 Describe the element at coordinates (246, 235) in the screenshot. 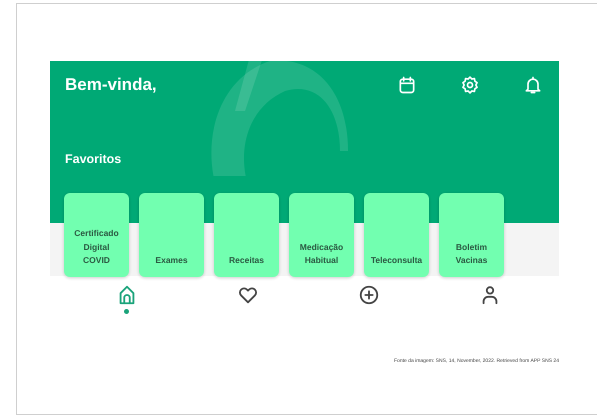

I see `favorite-tile: Receitas` at that location.